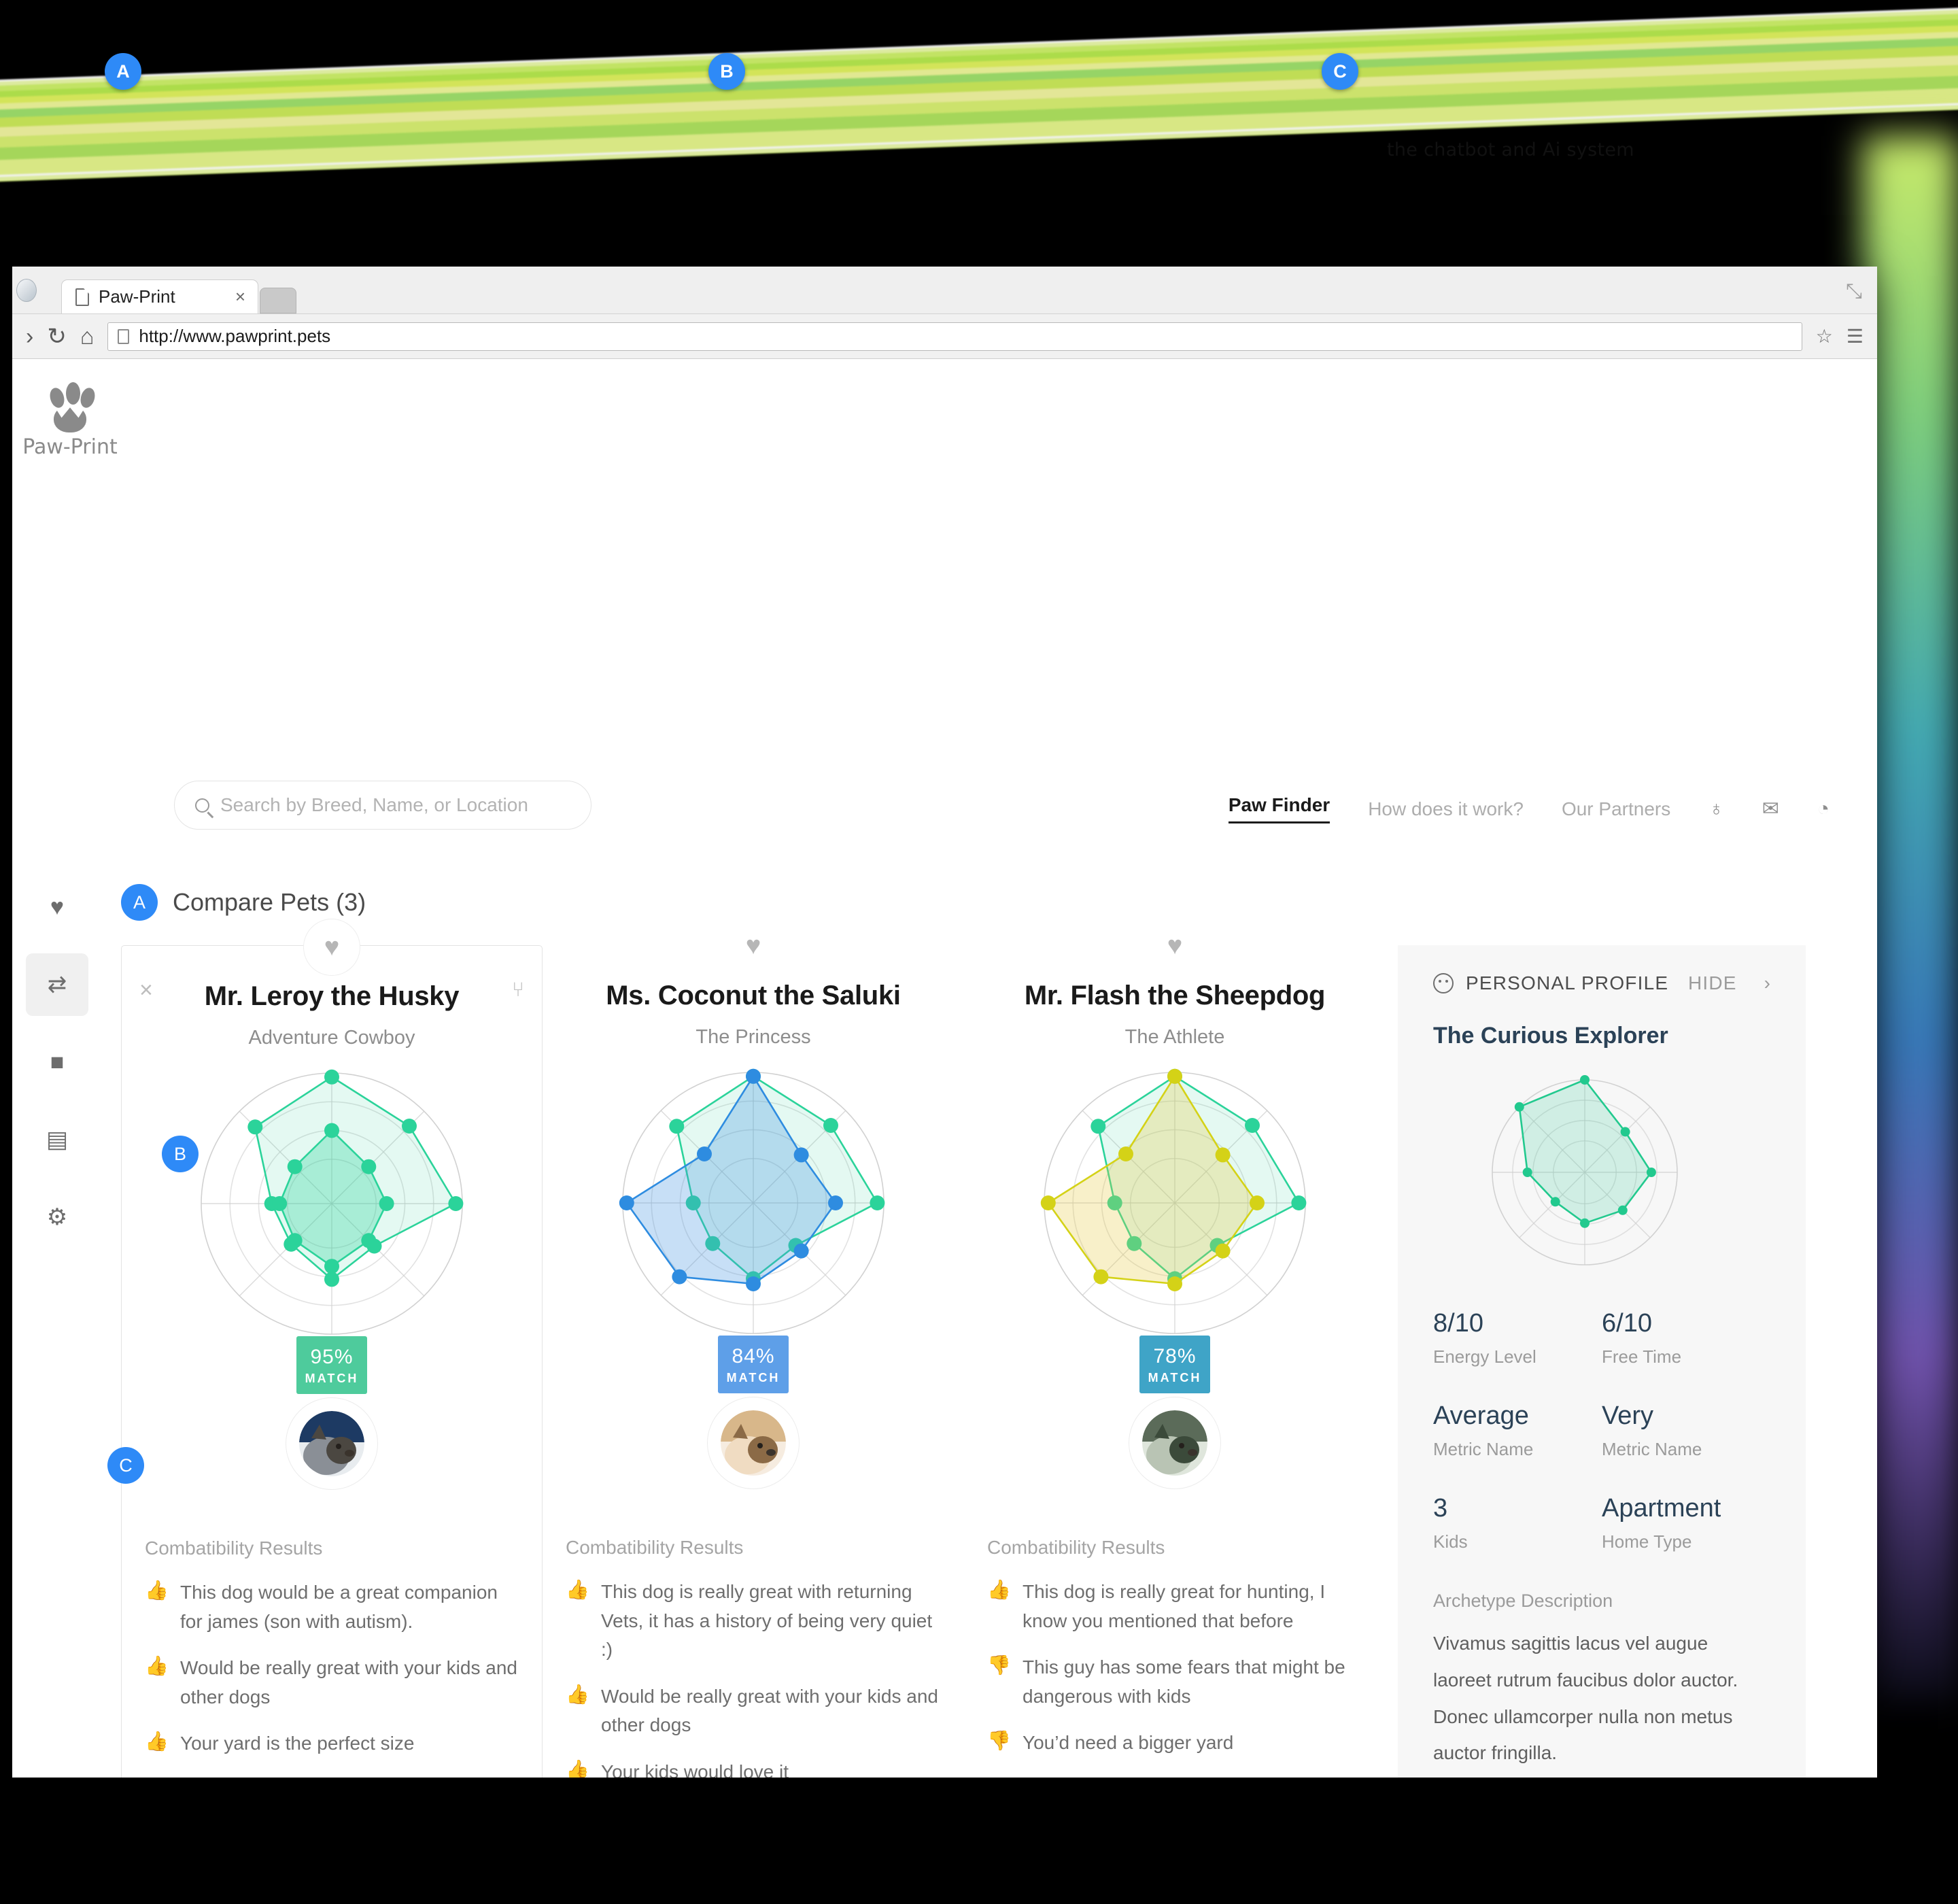 Image resolution: width=1958 pixels, height=1904 pixels. Describe the element at coordinates (1767, 983) in the screenshot. I see `chevron-right-icon: ›` at that location.